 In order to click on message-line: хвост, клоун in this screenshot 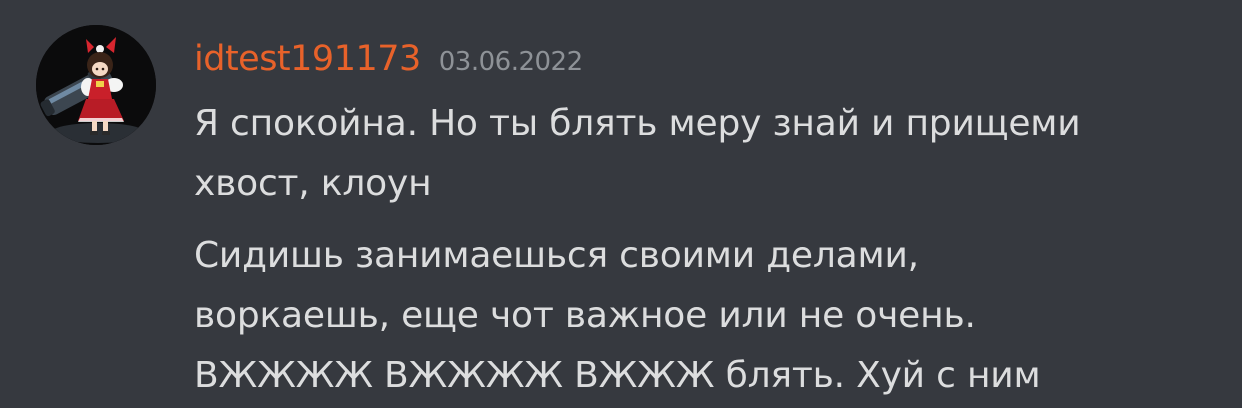, I will do `click(313, 183)`.